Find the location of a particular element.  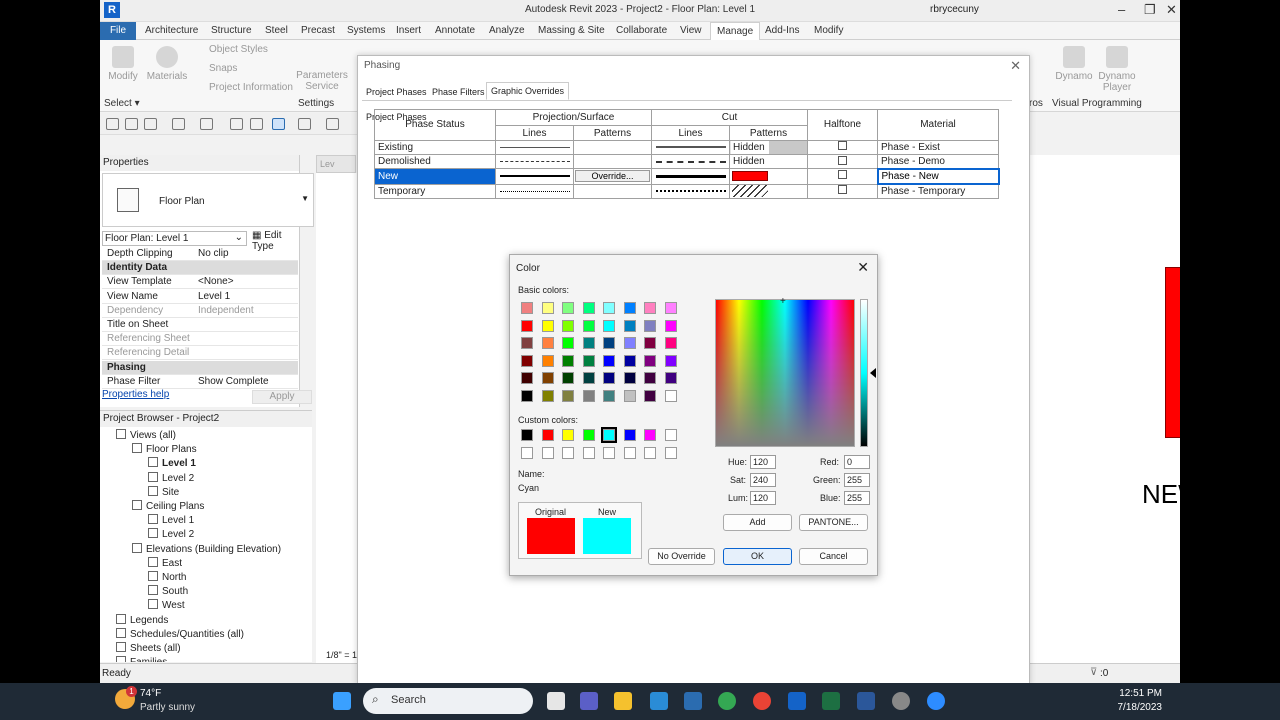

new-text-note: NEW is located at coordinates (1161, 494).